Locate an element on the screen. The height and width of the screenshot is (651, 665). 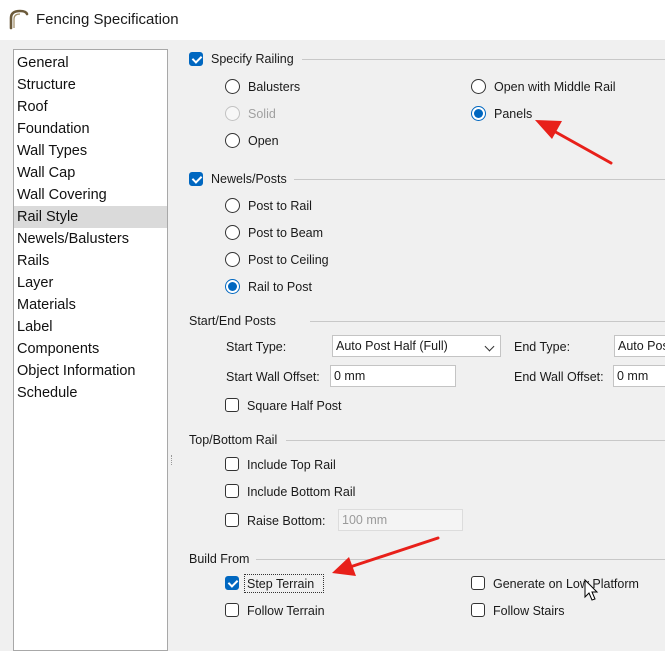
build-from-title: Build From is located at coordinates (219, 559).